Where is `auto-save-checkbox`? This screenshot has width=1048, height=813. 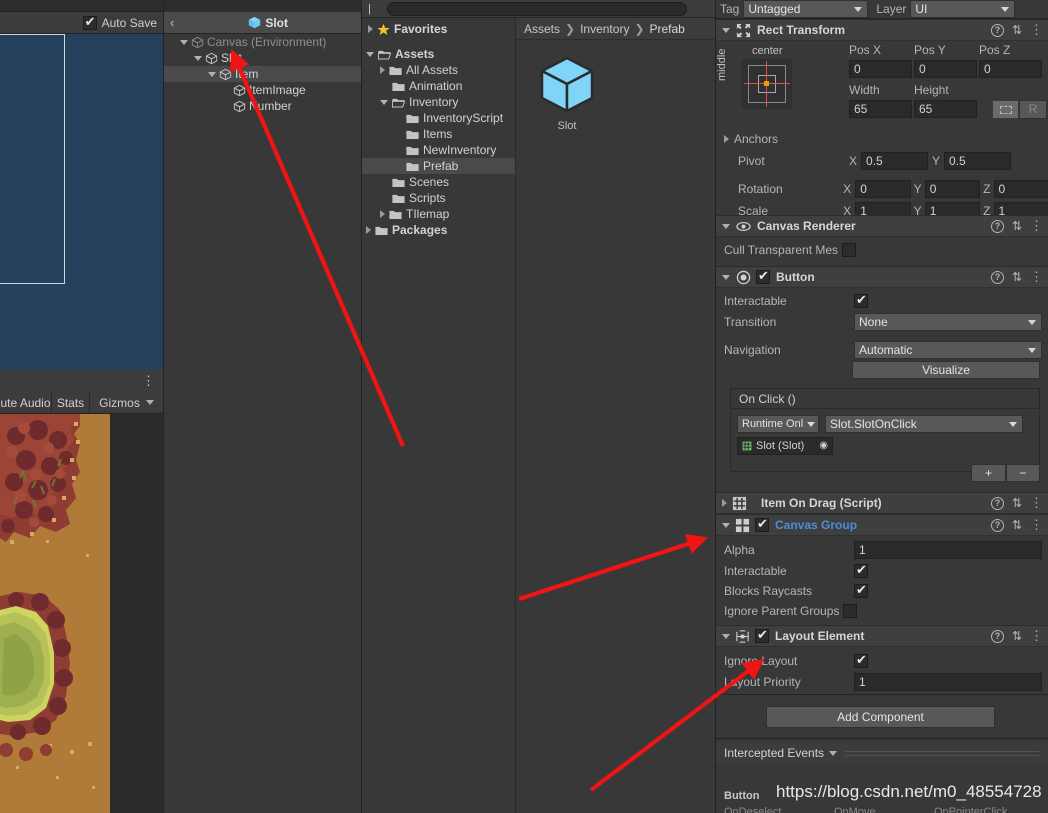
auto-save-checkbox is located at coordinates (89, 22).